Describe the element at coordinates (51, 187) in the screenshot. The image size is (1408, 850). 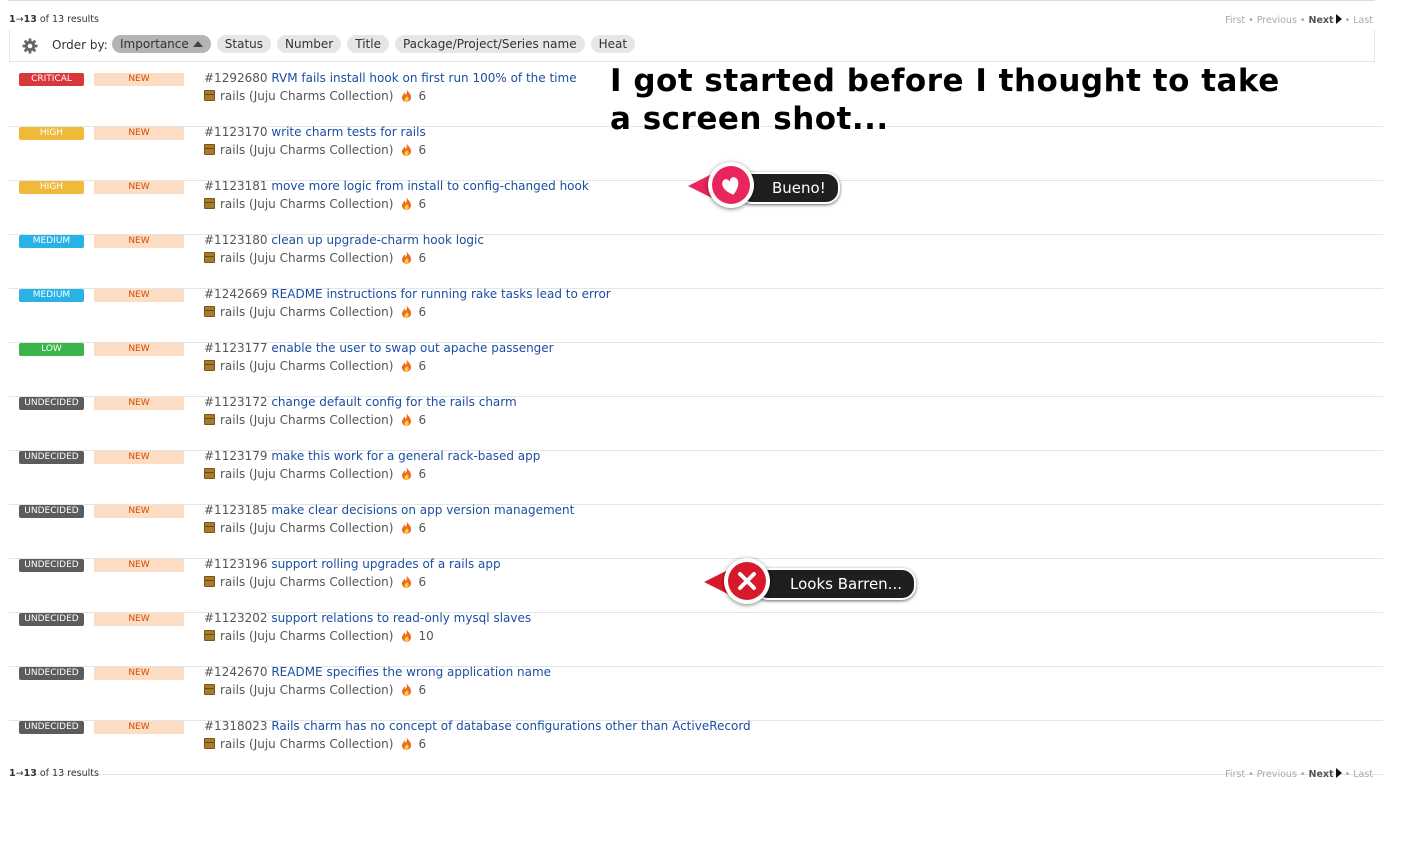
I see `importance-badge: HIGH` at that location.